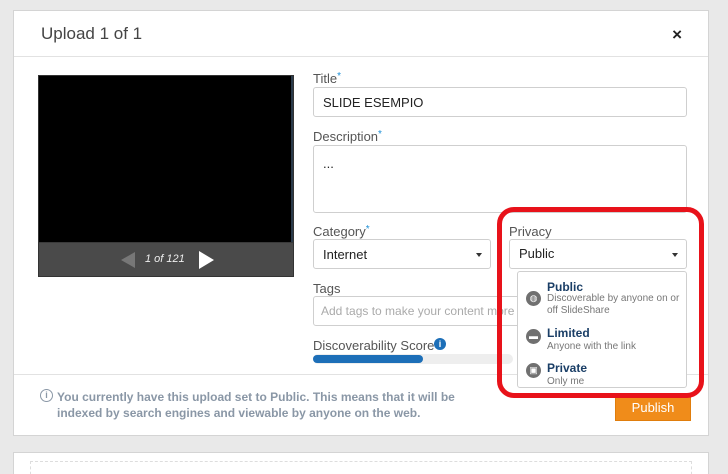 The height and width of the screenshot is (474, 728). Describe the element at coordinates (418, 311) in the screenshot. I see `tags-input: Add tags to make your content more d` at that location.